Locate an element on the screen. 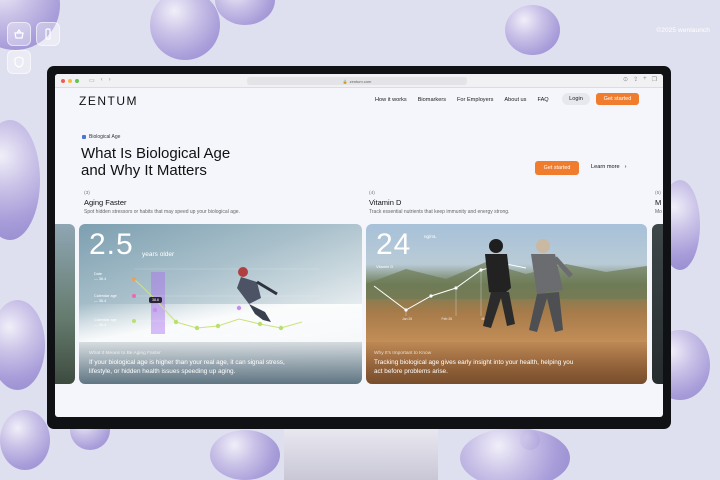 The image size is (720, 480). chevron-right-icon: › is located at coordinates (625, 167).